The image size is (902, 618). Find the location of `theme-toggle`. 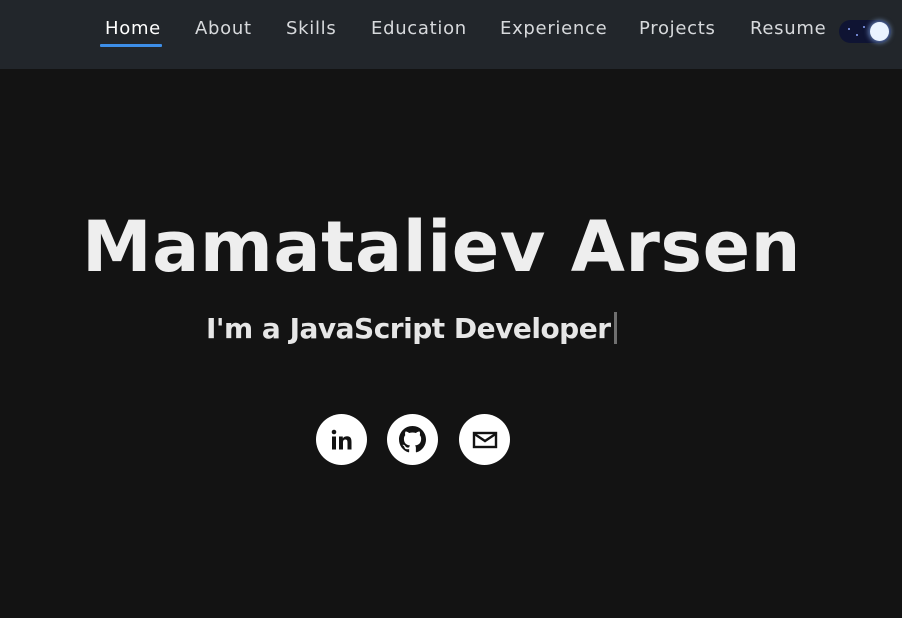

theme-toggle is located at coordinates (865, 31).